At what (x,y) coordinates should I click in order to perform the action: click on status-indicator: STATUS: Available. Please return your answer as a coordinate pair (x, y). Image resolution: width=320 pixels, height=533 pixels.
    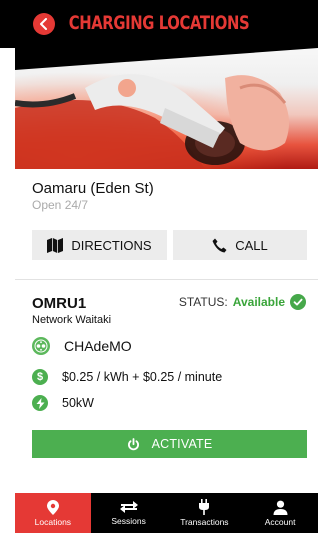
    Looking at the image, I should click on (242, 302).